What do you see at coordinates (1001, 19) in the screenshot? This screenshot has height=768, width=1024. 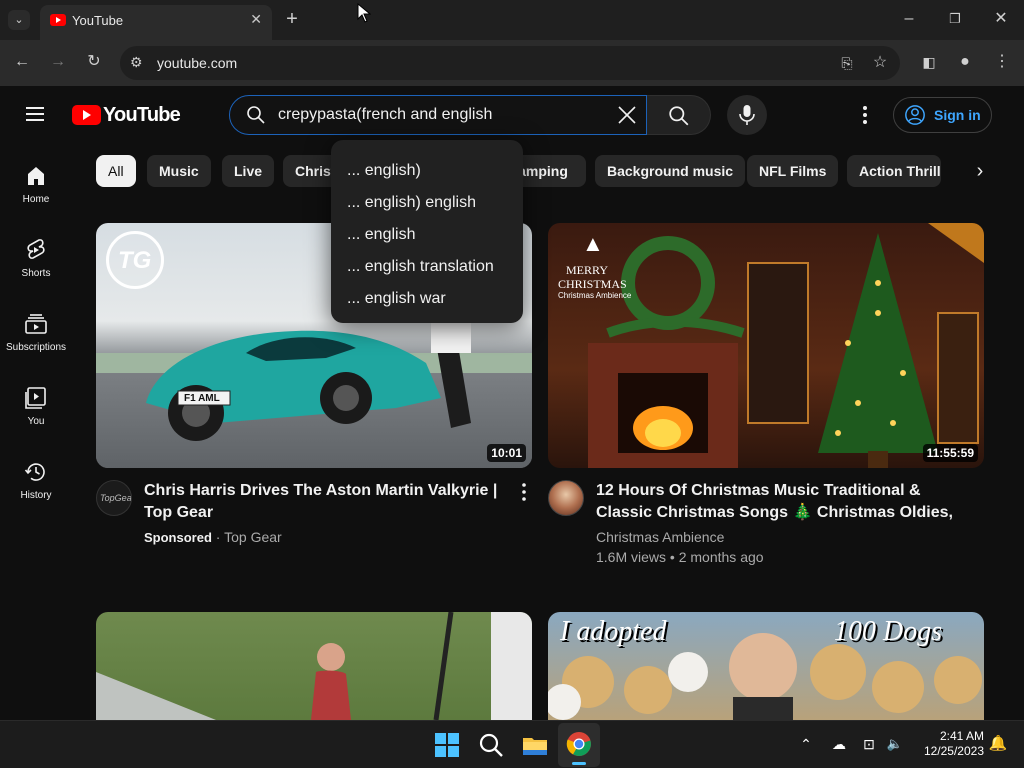 I see `close-window-button: ✕` at bounding box center [1001, 19].